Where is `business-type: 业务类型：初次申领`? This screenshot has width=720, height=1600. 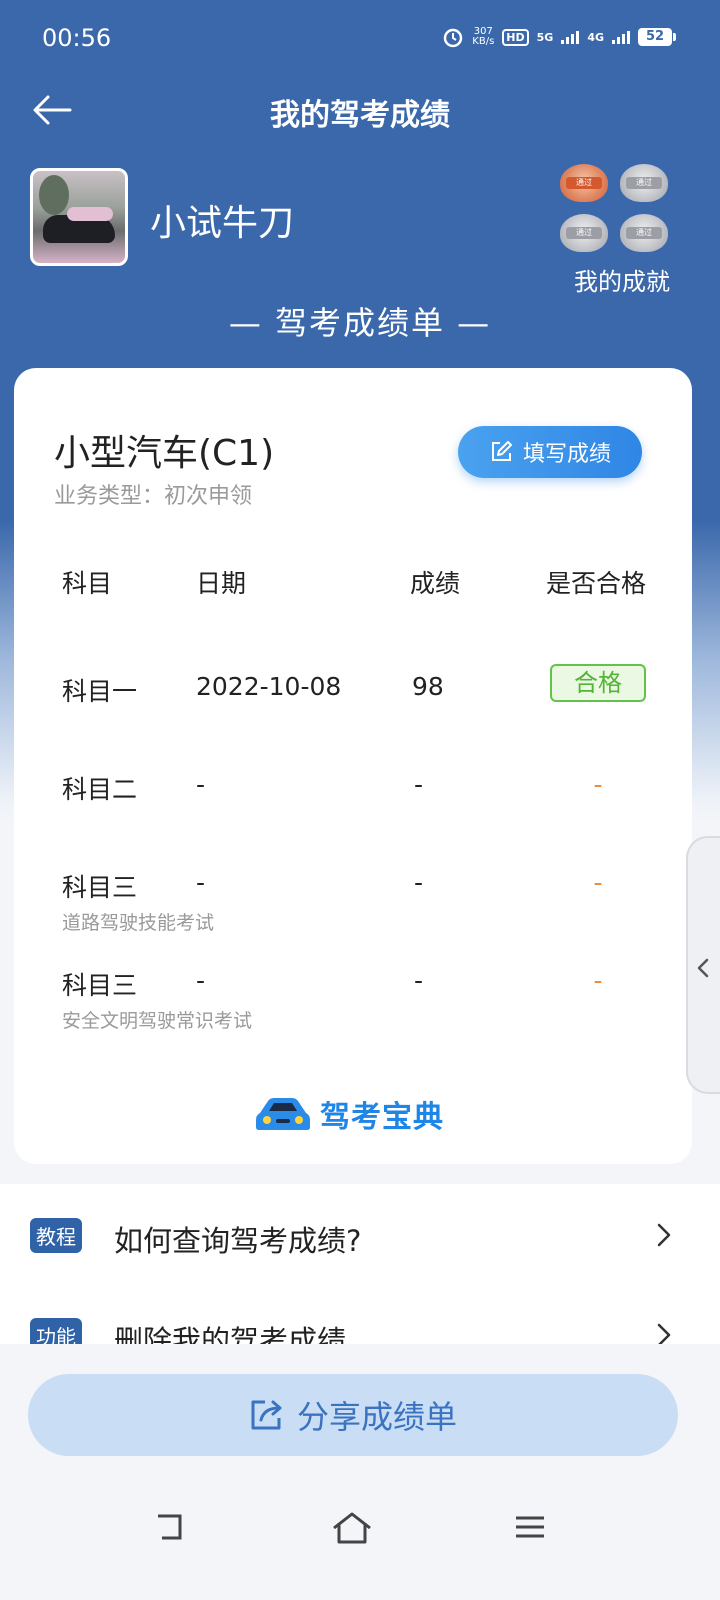 business-type: 业务类型：初次申领 is located at coordinates (153, 496).